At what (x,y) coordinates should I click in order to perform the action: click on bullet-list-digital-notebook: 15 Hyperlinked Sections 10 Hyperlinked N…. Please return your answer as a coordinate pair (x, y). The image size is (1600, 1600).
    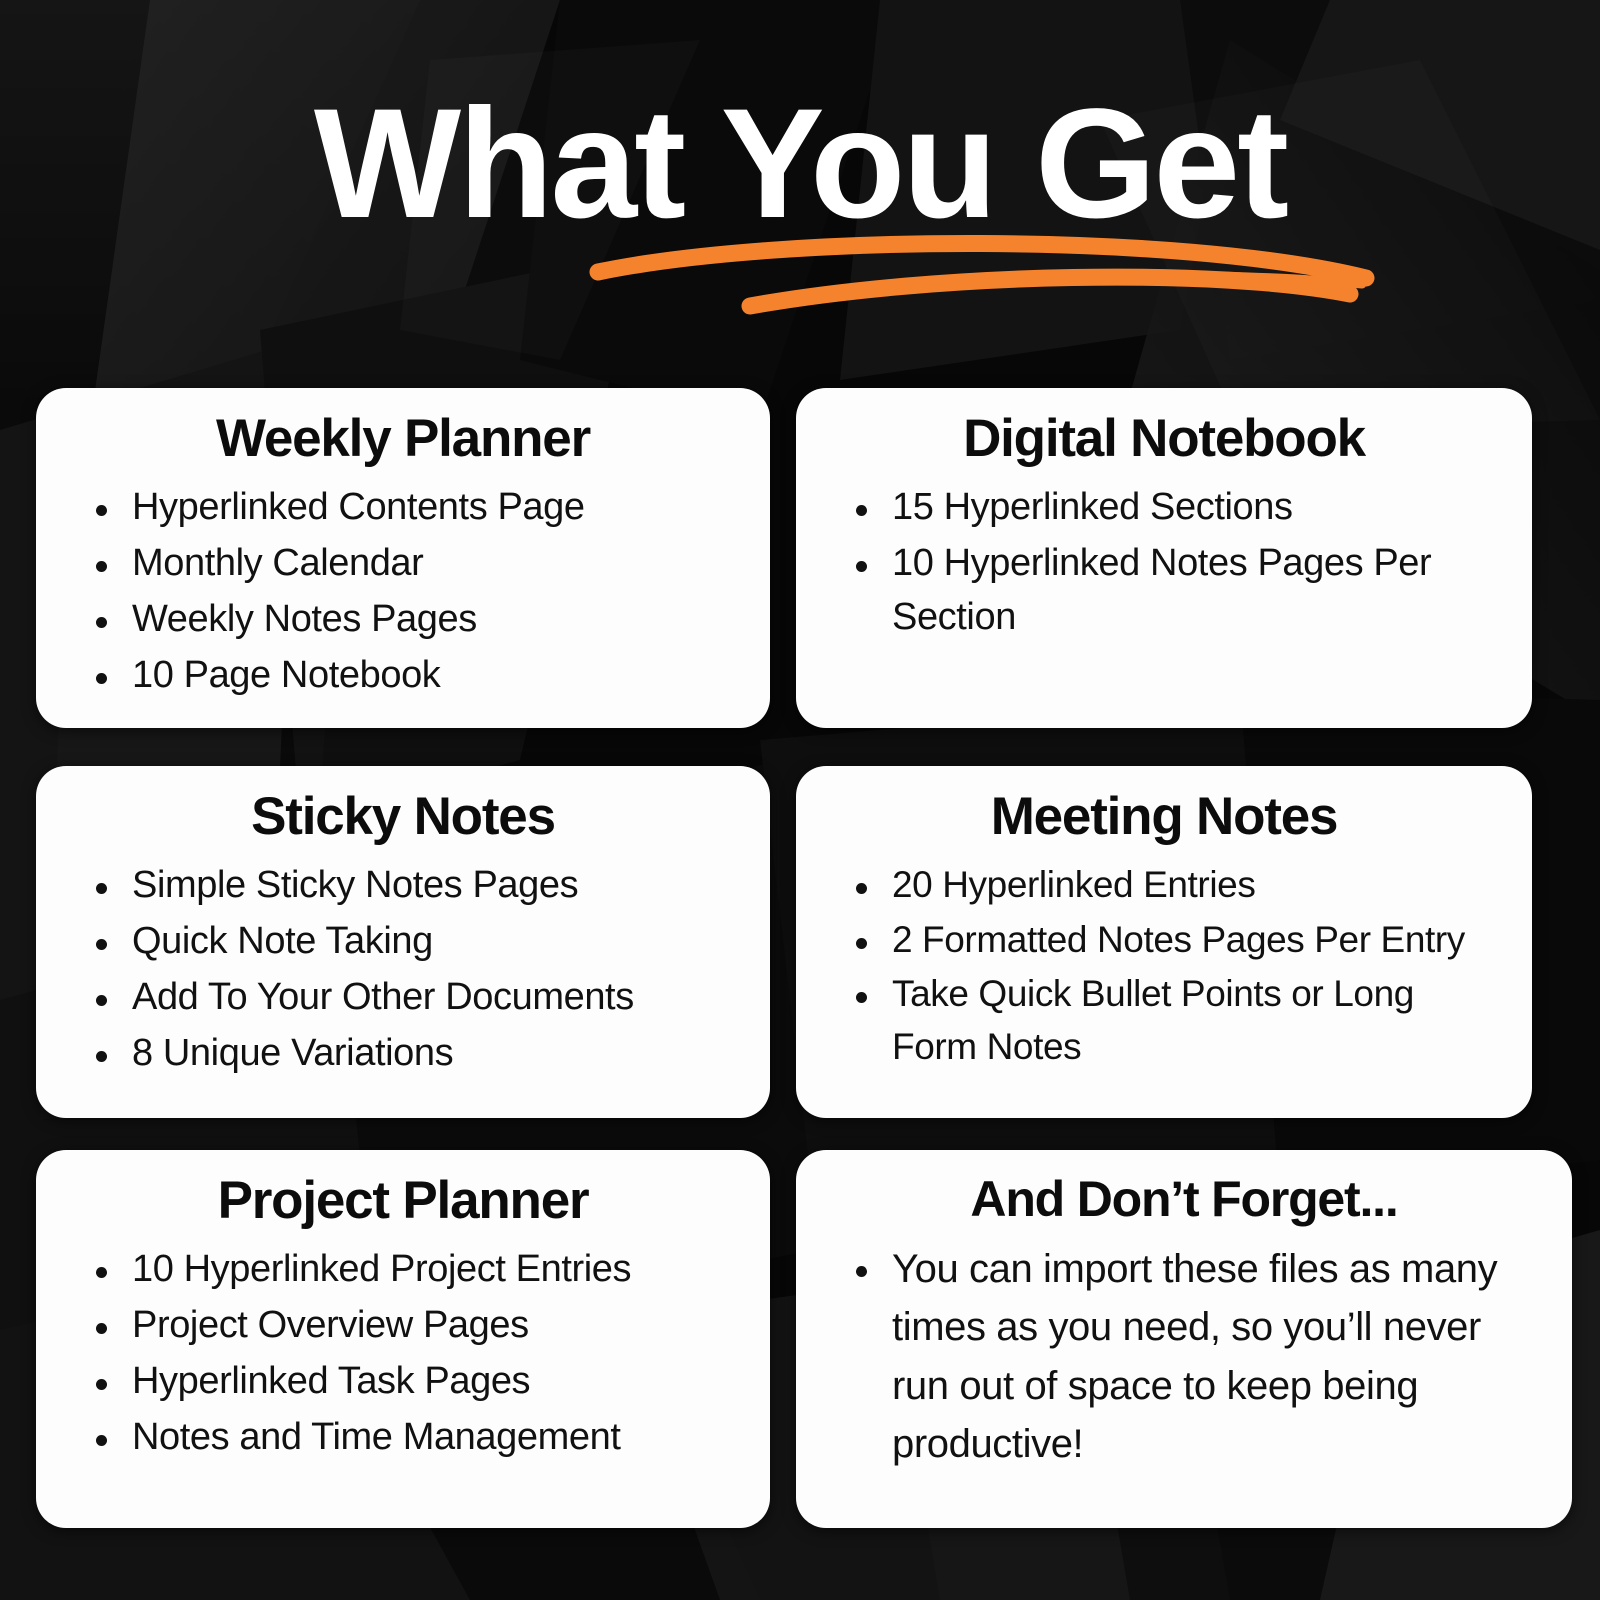
    Looking at the image, I should click on (1164, 563).